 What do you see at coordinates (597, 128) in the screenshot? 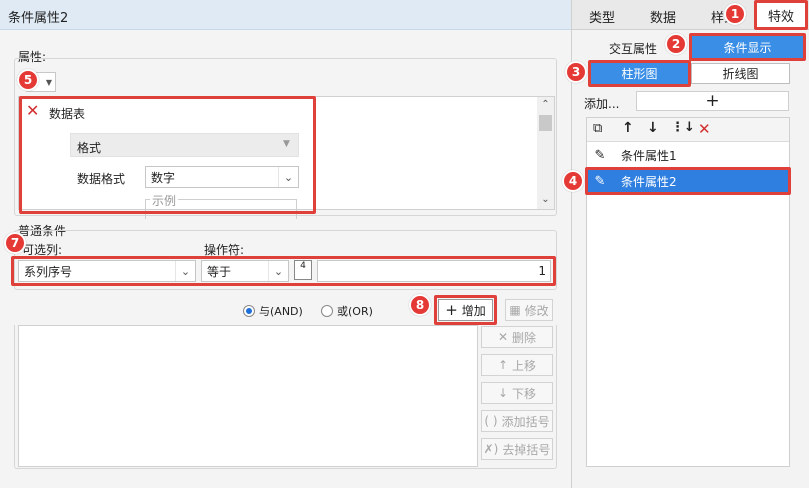
I see `copy-icon: ⧉` at bounding box center [597, 128].